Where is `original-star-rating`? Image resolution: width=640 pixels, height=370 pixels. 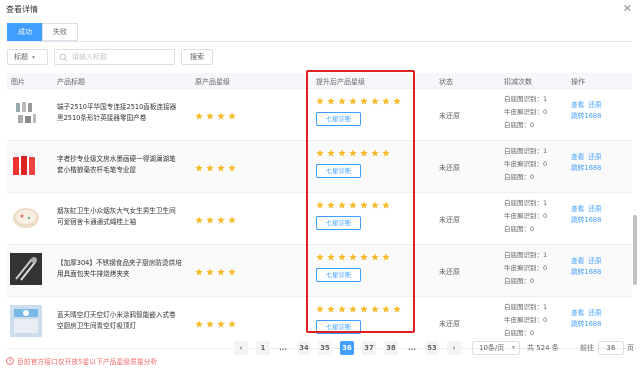
original-star-rating is located at coordinates (217, 168).